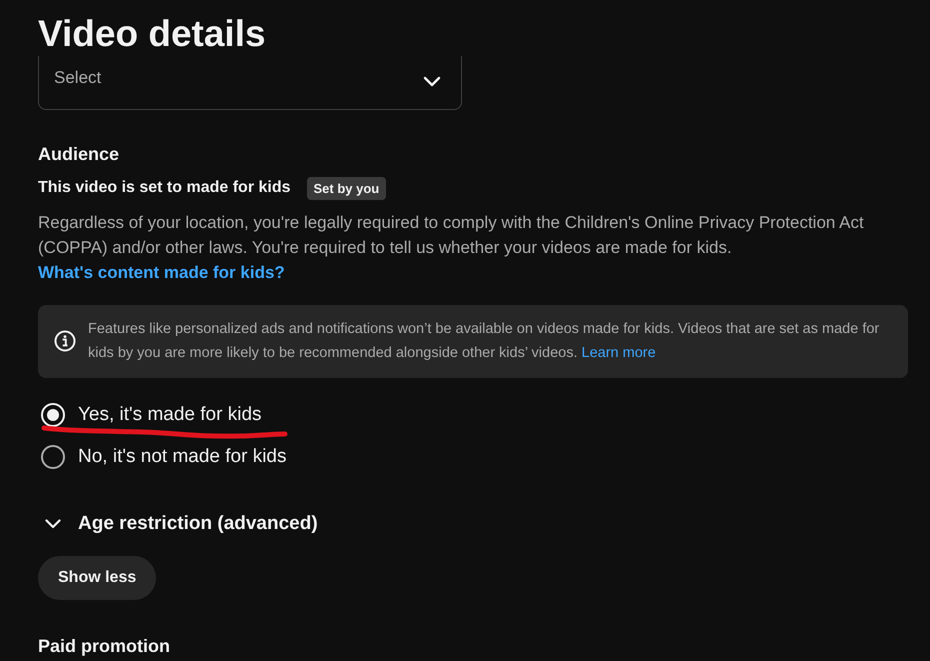 The height and width of the screenshot is (661, 930). I want to click on audience-status-text: This video is set to made for kids, so click(164, 188).